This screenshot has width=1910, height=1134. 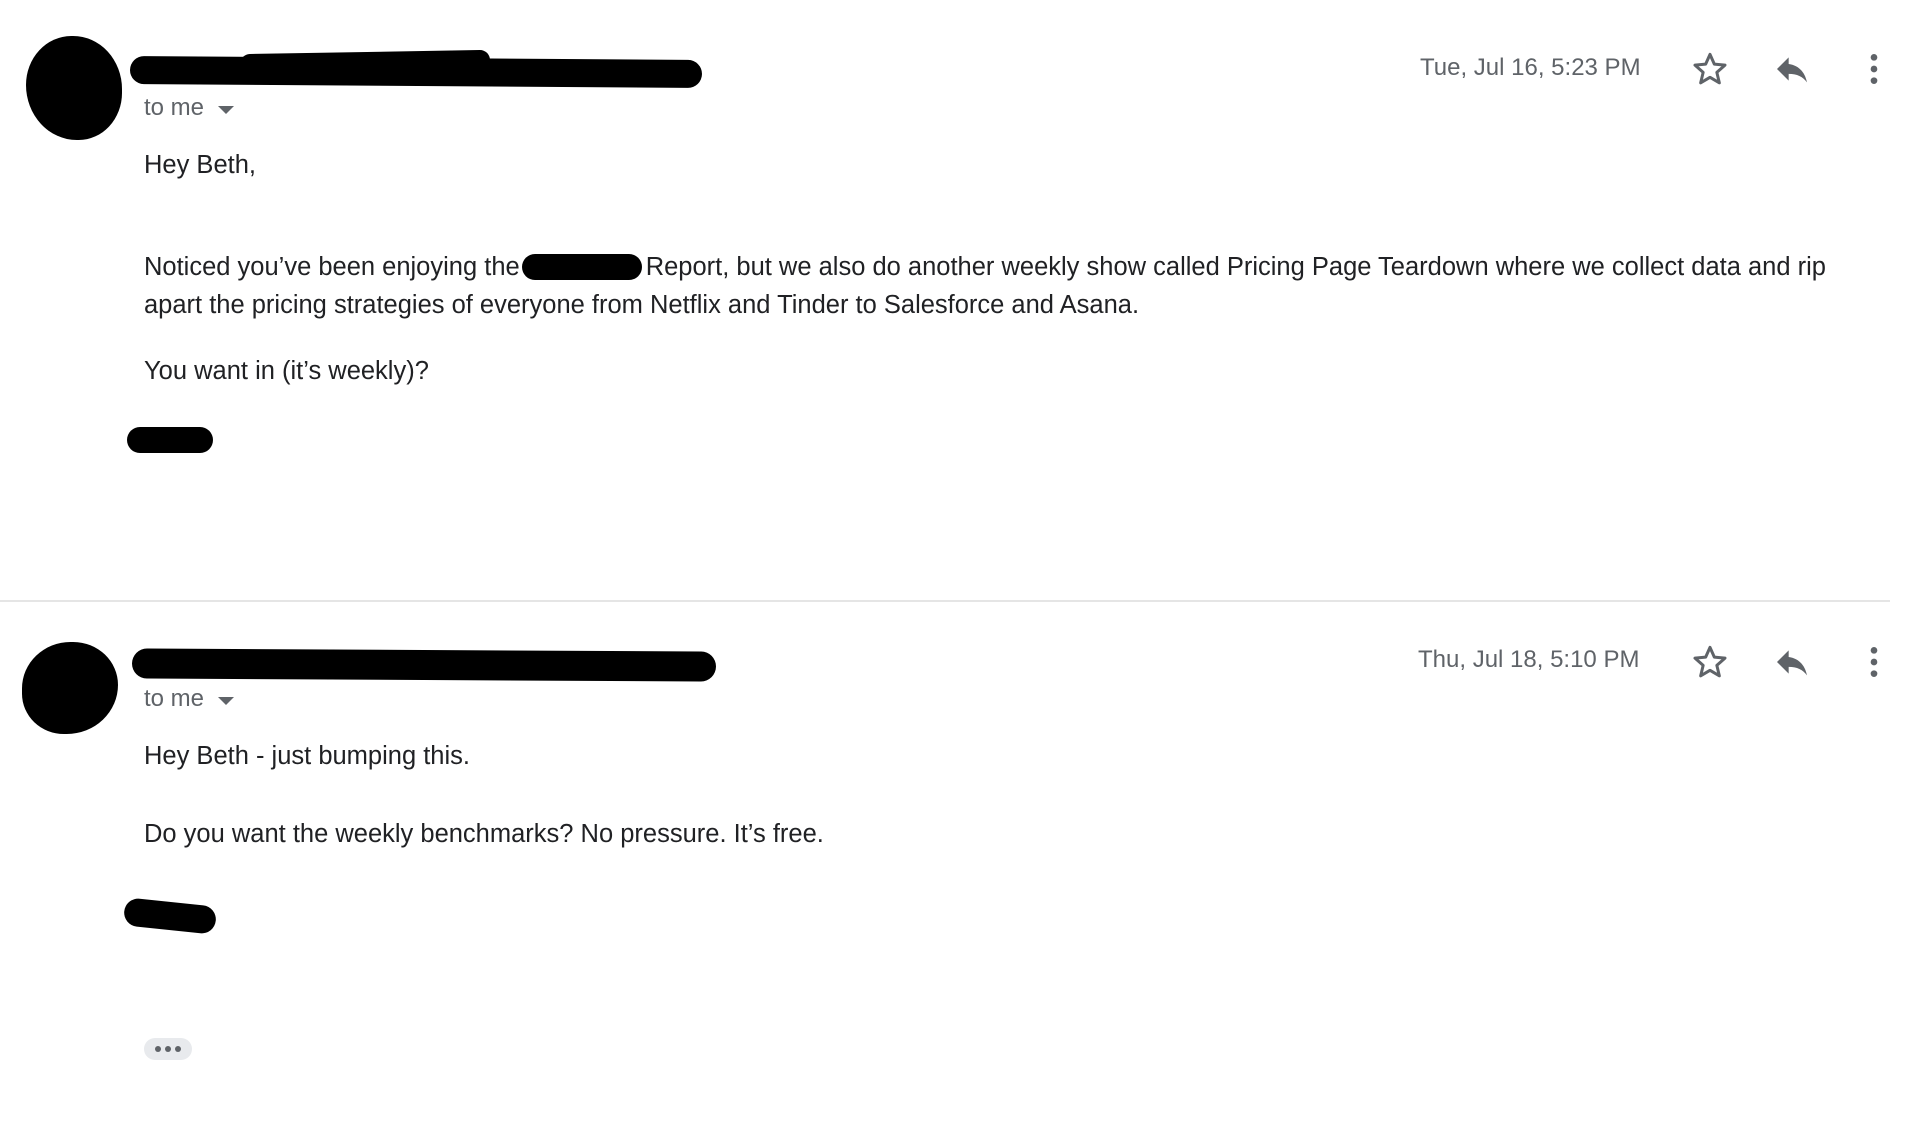 I want to click on sender-name-redacted, so click(x=424, y=665).